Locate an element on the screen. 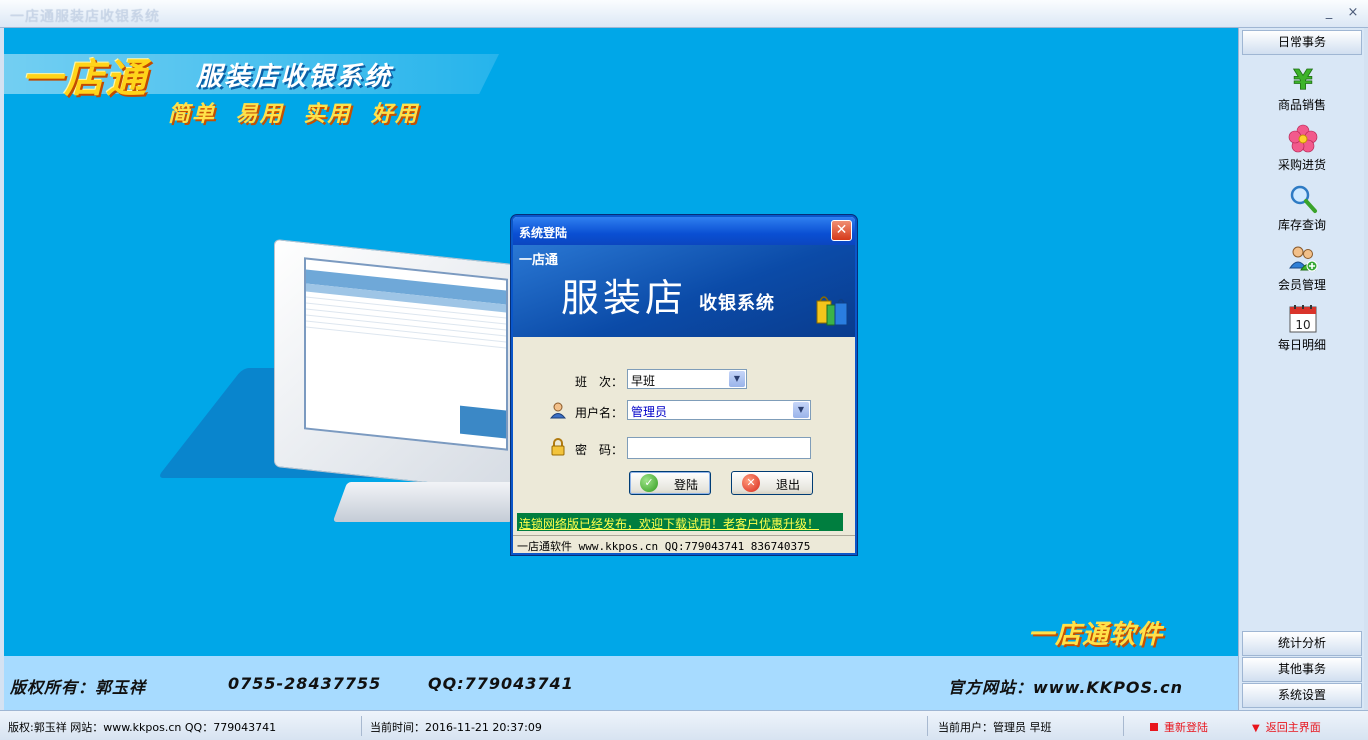 The width and height of the screenshot is (1368, 740). check-icon: ✓ is located at coordinates (649, 483).